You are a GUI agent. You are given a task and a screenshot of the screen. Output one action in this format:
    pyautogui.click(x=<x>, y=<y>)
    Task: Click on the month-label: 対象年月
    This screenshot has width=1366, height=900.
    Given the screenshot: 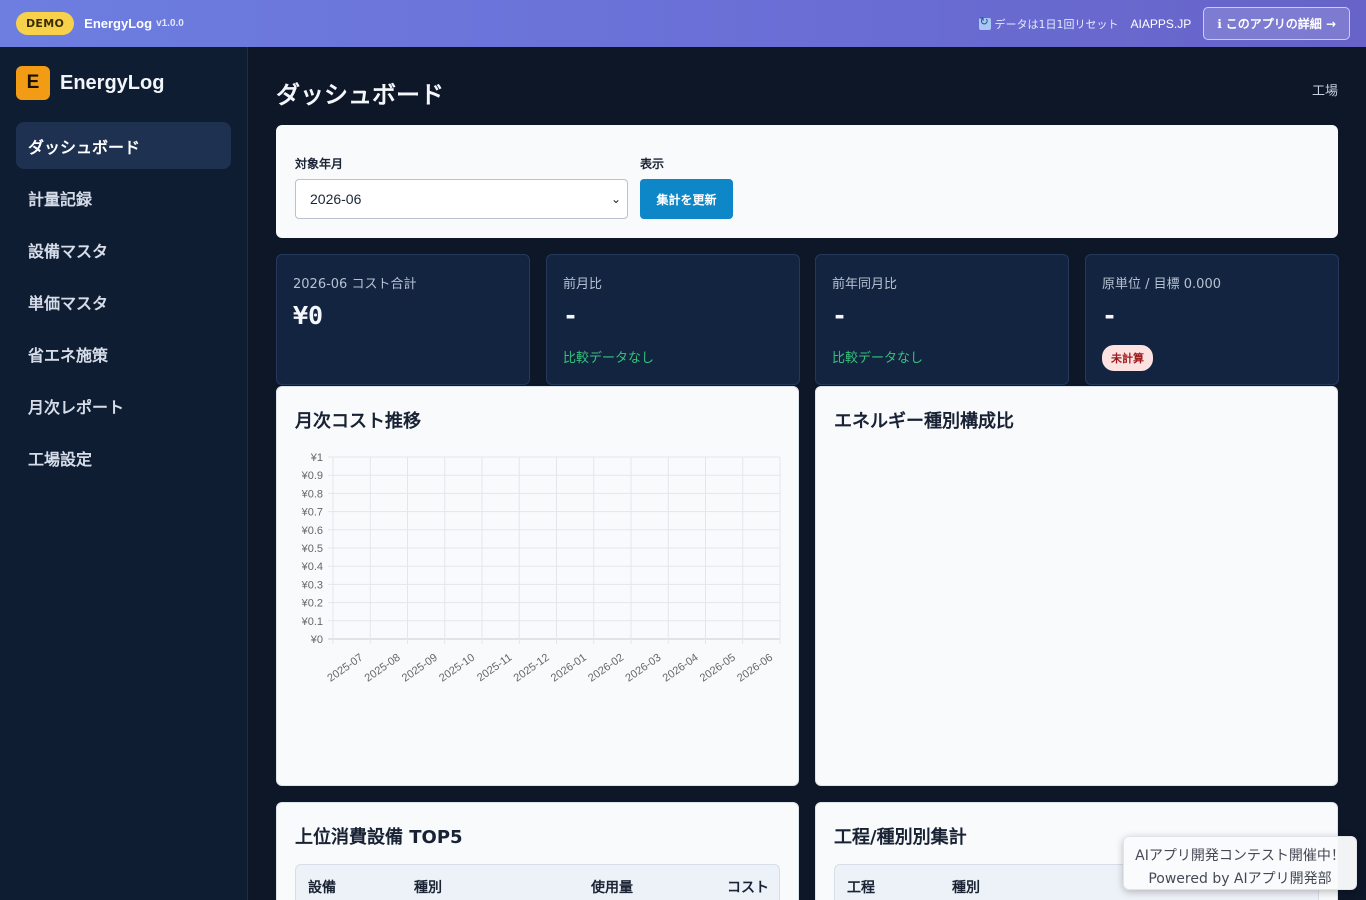 What is the action you would take?
    pyautogui.click(x=319, y=164)
    